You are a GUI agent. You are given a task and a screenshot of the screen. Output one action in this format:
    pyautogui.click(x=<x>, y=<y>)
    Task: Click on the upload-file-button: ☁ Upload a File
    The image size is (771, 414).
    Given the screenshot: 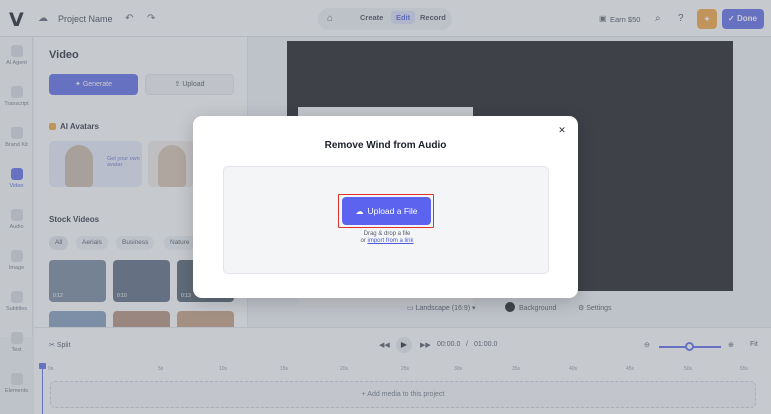 What is the action you would take?
    pyautogui.click(x=386, y=211)
    